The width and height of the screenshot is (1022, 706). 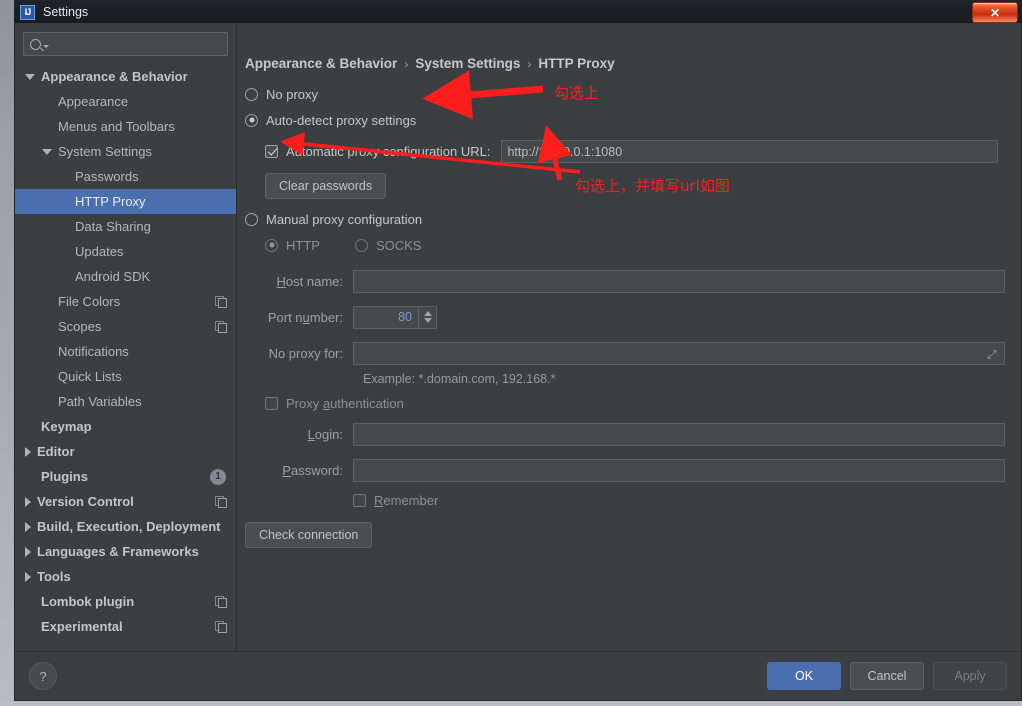 What do you see at coordinates (576, 63) in the screenshot?
I see `breadcrumb-part-3: HTTP Proxy` at bounding box center [576, 63].